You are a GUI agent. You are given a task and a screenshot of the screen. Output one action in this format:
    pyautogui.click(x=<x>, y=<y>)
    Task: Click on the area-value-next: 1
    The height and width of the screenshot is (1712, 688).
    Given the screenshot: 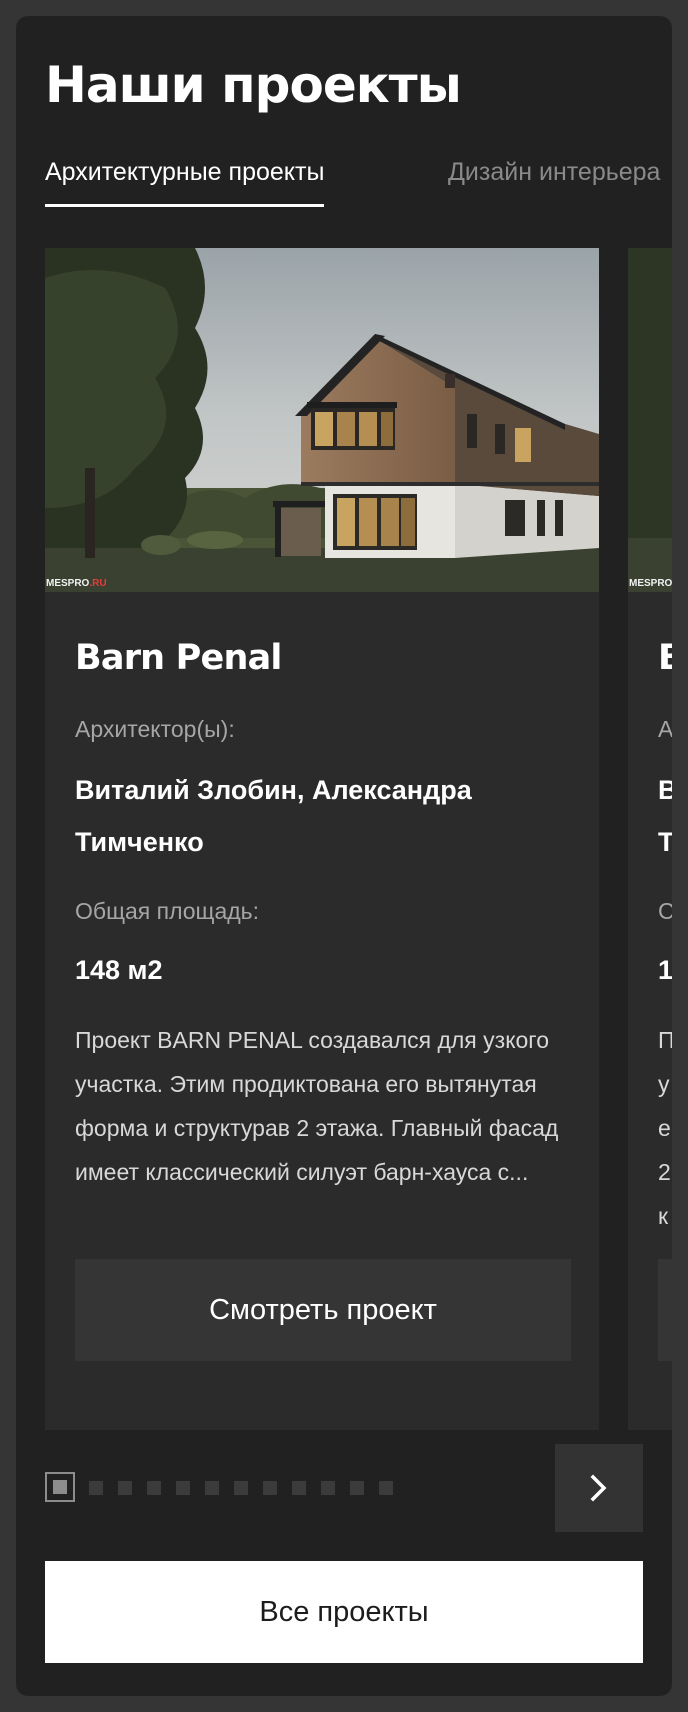 What is the action you would take?
    pyautogui.click(x=665, y=970)
    